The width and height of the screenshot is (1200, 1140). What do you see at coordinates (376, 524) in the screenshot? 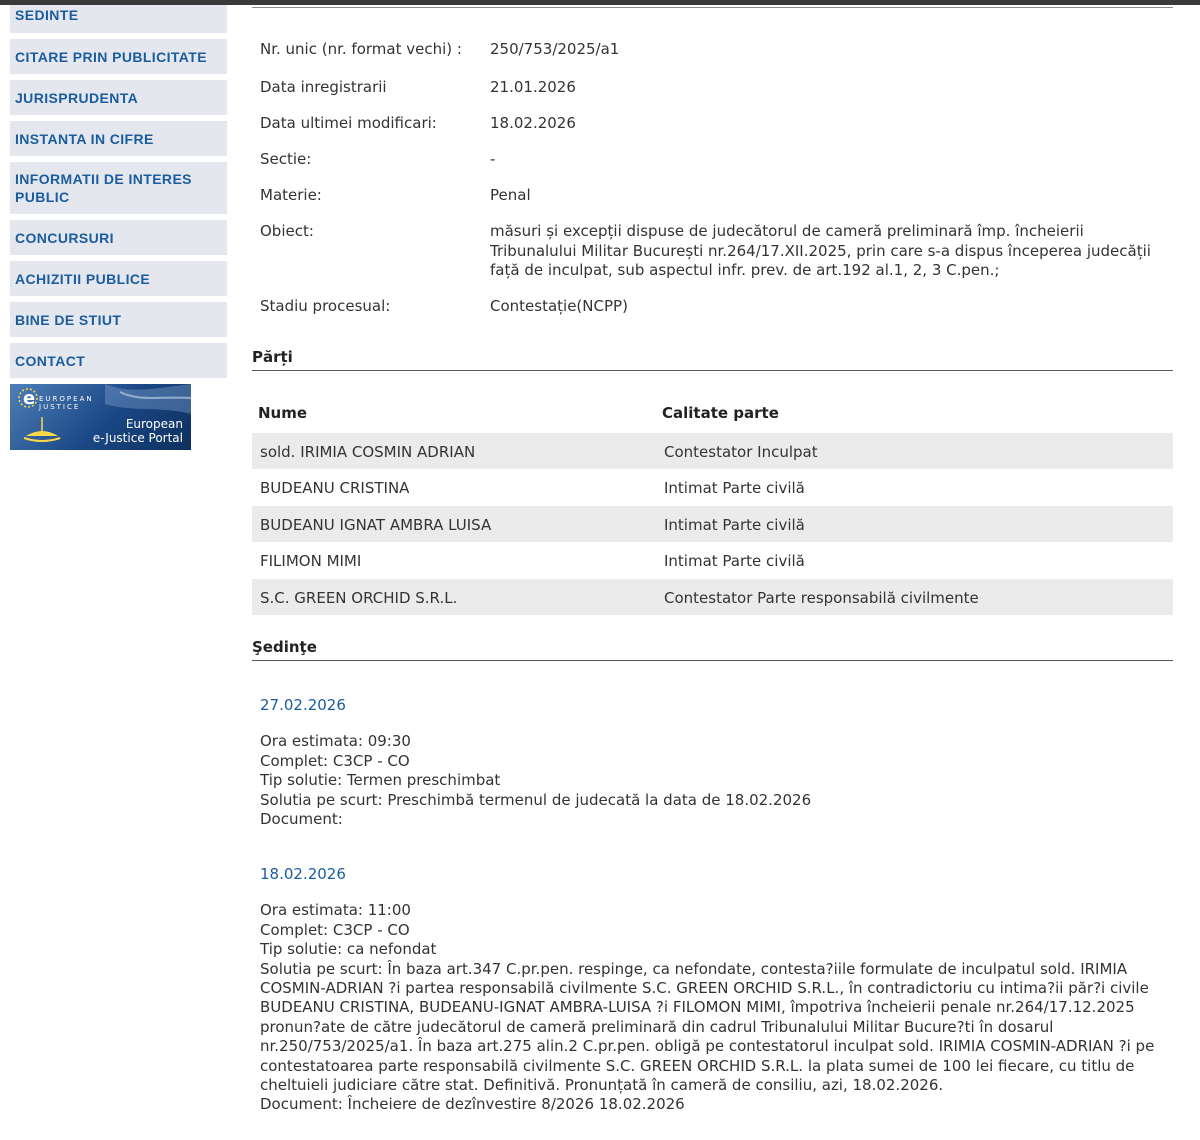
I see `party-name: BUDEANU IGNAT AMBRA LUISA` at bounding box center [376, 524].